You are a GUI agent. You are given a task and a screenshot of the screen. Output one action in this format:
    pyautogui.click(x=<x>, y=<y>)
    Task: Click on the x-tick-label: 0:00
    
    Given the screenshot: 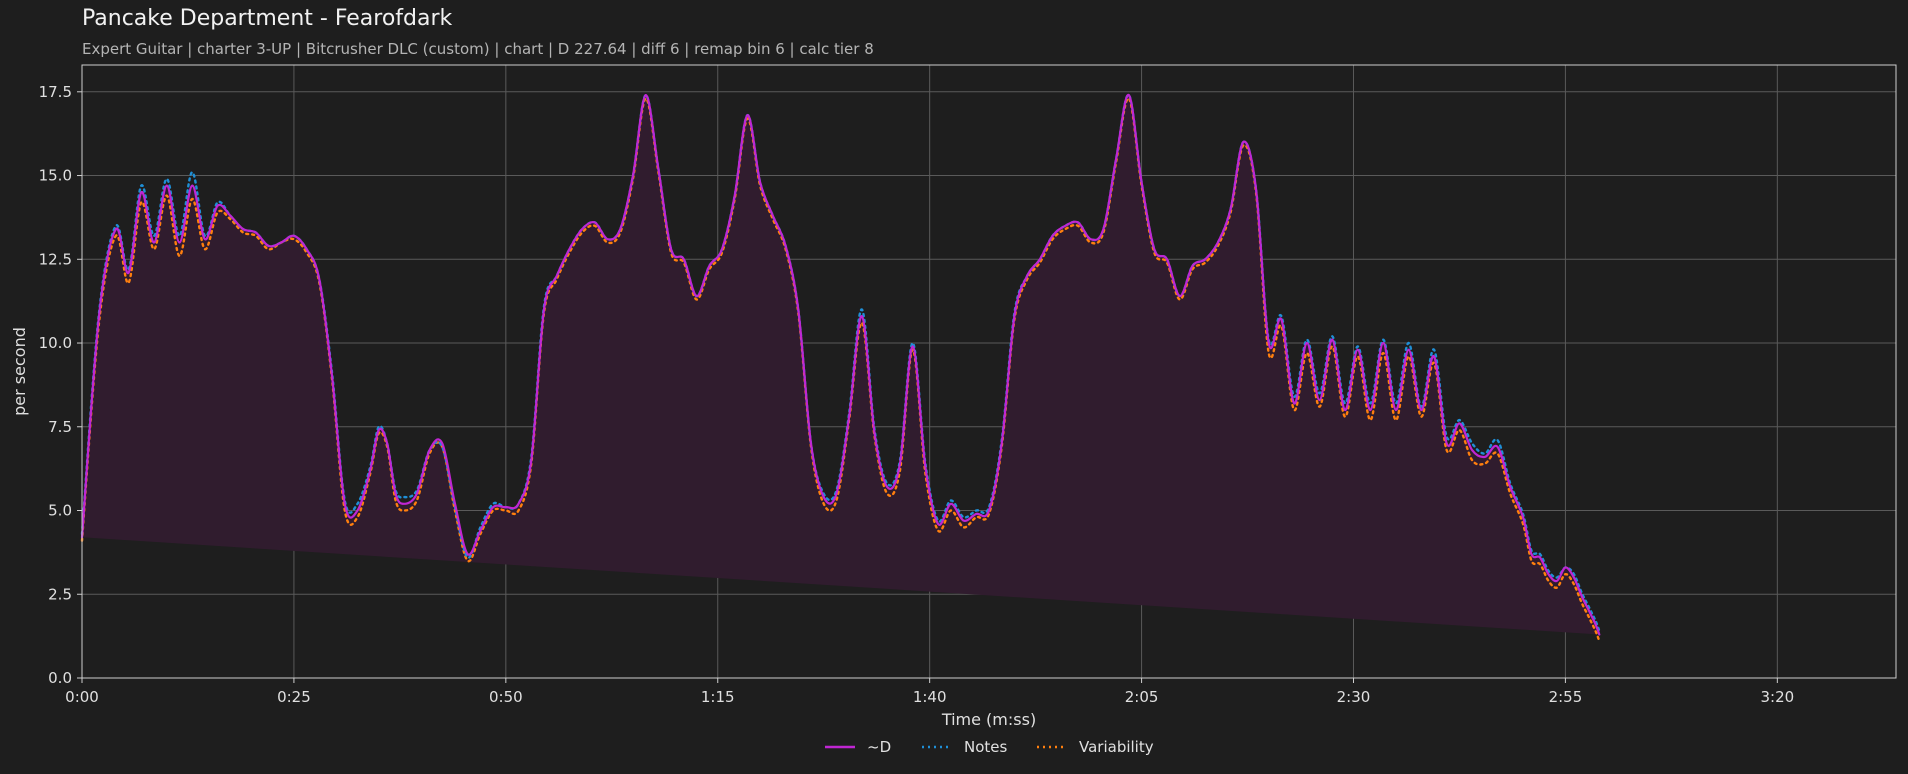 What is the action you would take?
    pyautogui.click(x=82, y=697)
    